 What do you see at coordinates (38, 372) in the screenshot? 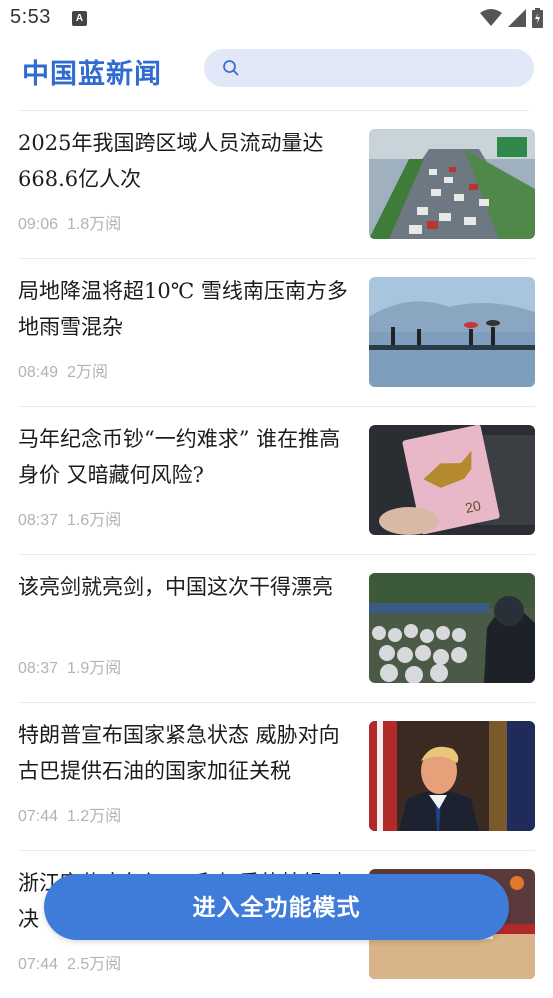
I see `news-time: 08:49` at bounding box center [38, 372].